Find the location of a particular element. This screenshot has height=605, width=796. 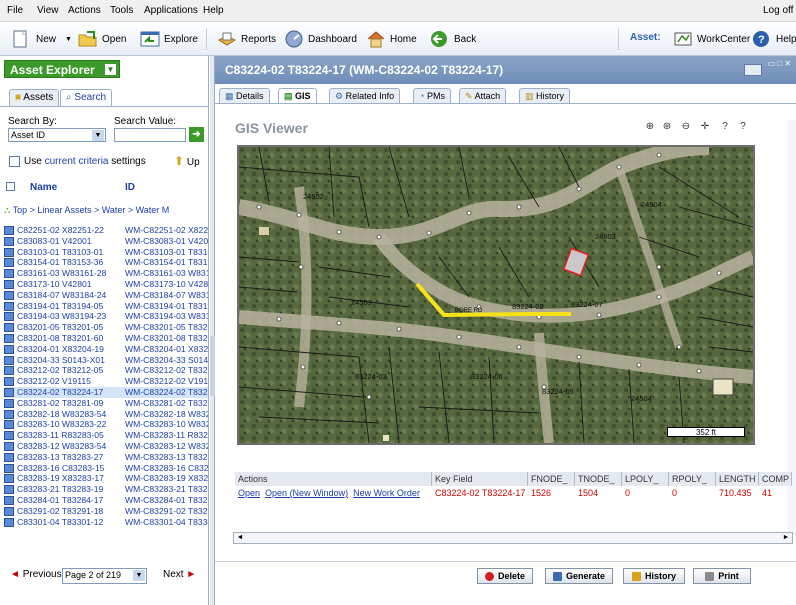

list-item: C83212-02 V19115 WM-C83212-02 V1911 is located at coordinates (106, 381).